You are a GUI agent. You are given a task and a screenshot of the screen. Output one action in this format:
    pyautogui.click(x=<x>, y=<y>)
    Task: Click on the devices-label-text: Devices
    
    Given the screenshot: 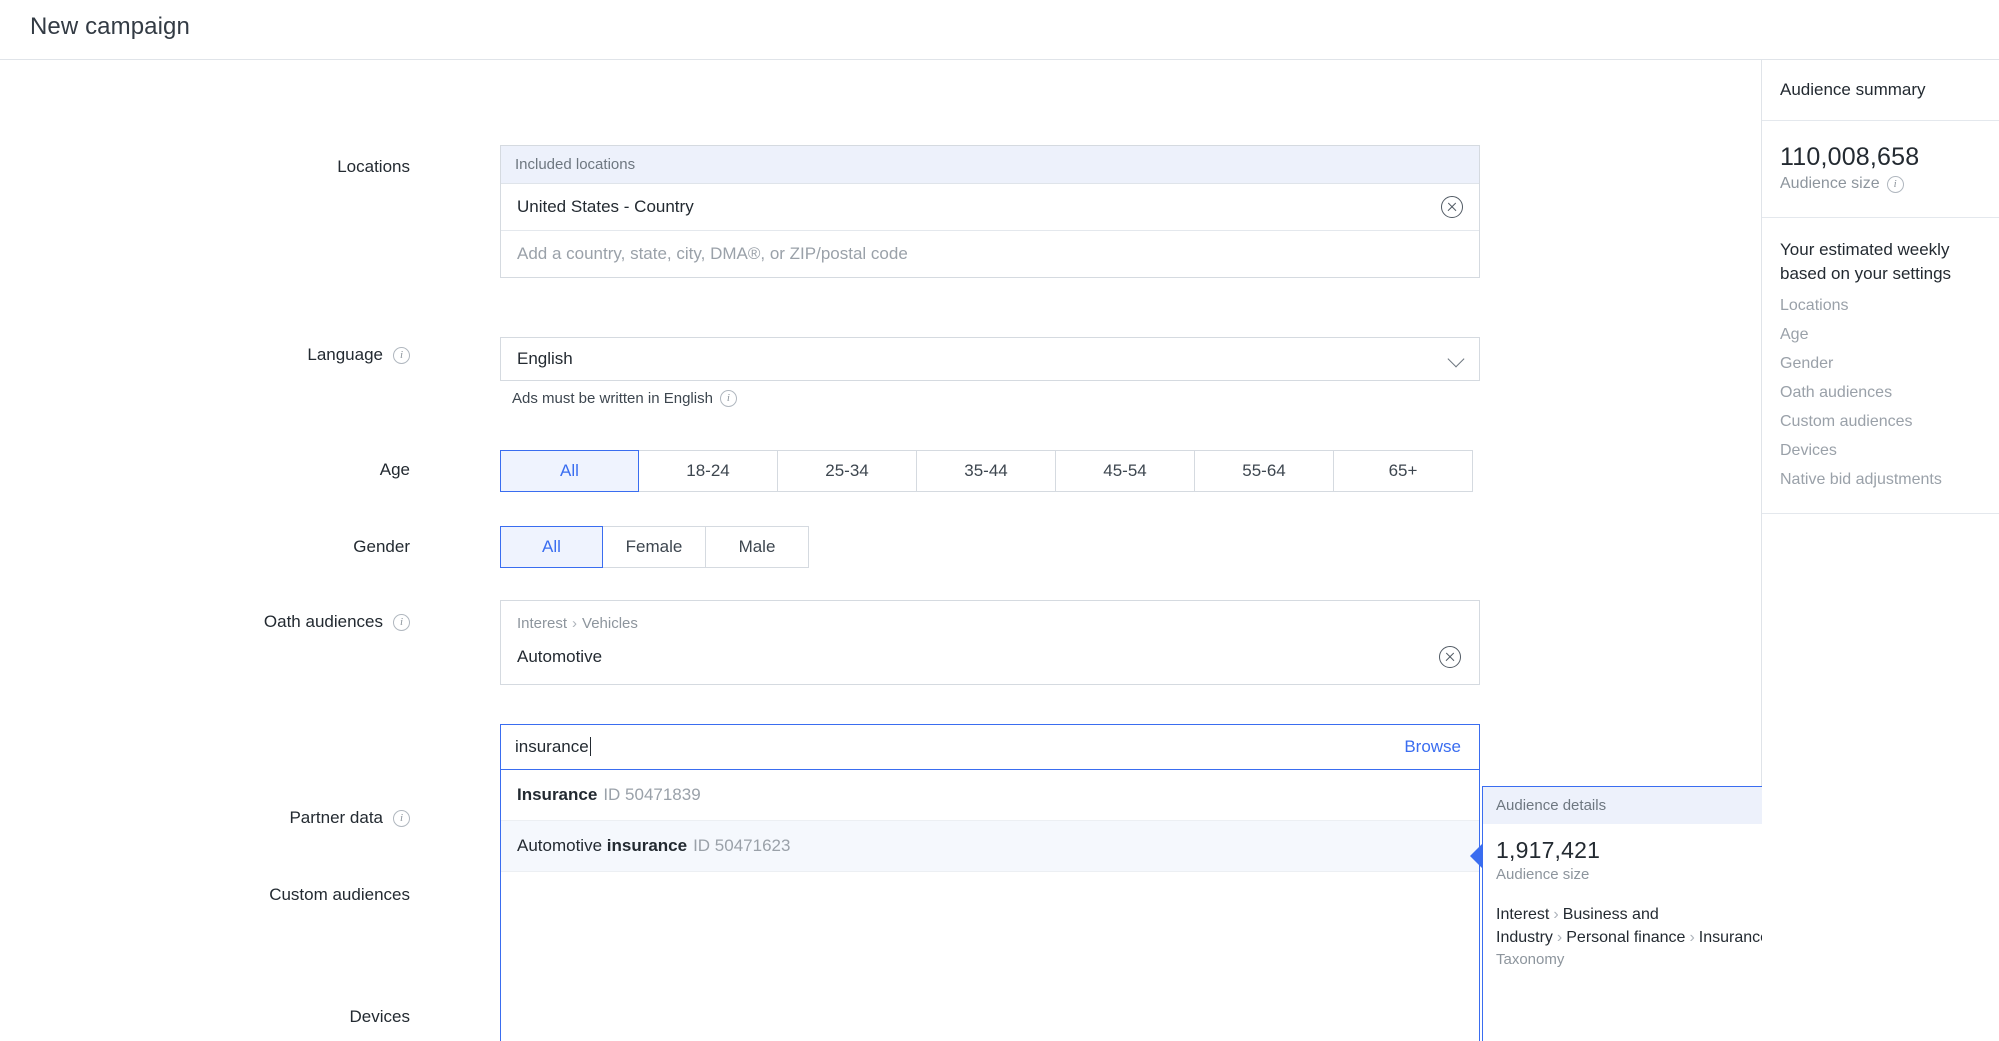 What is the action you would take?
    pyautogui.click(x=379, y=1016)
    